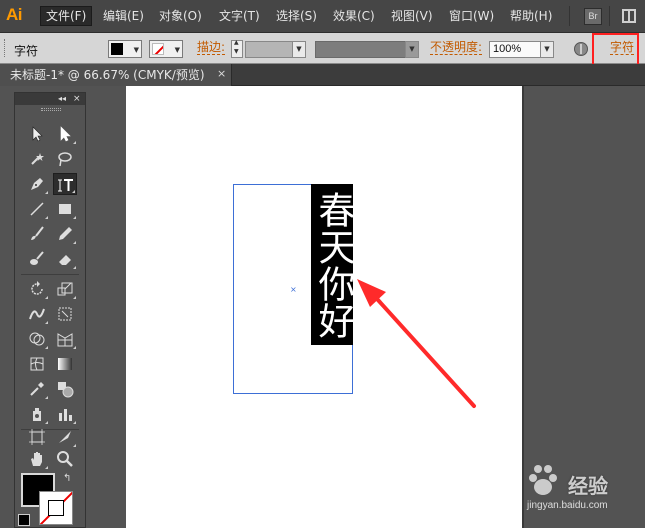 Image resolution: width=645 pixels, height=528 pixels. I want to click on recolor-icon, so click(581, 49).